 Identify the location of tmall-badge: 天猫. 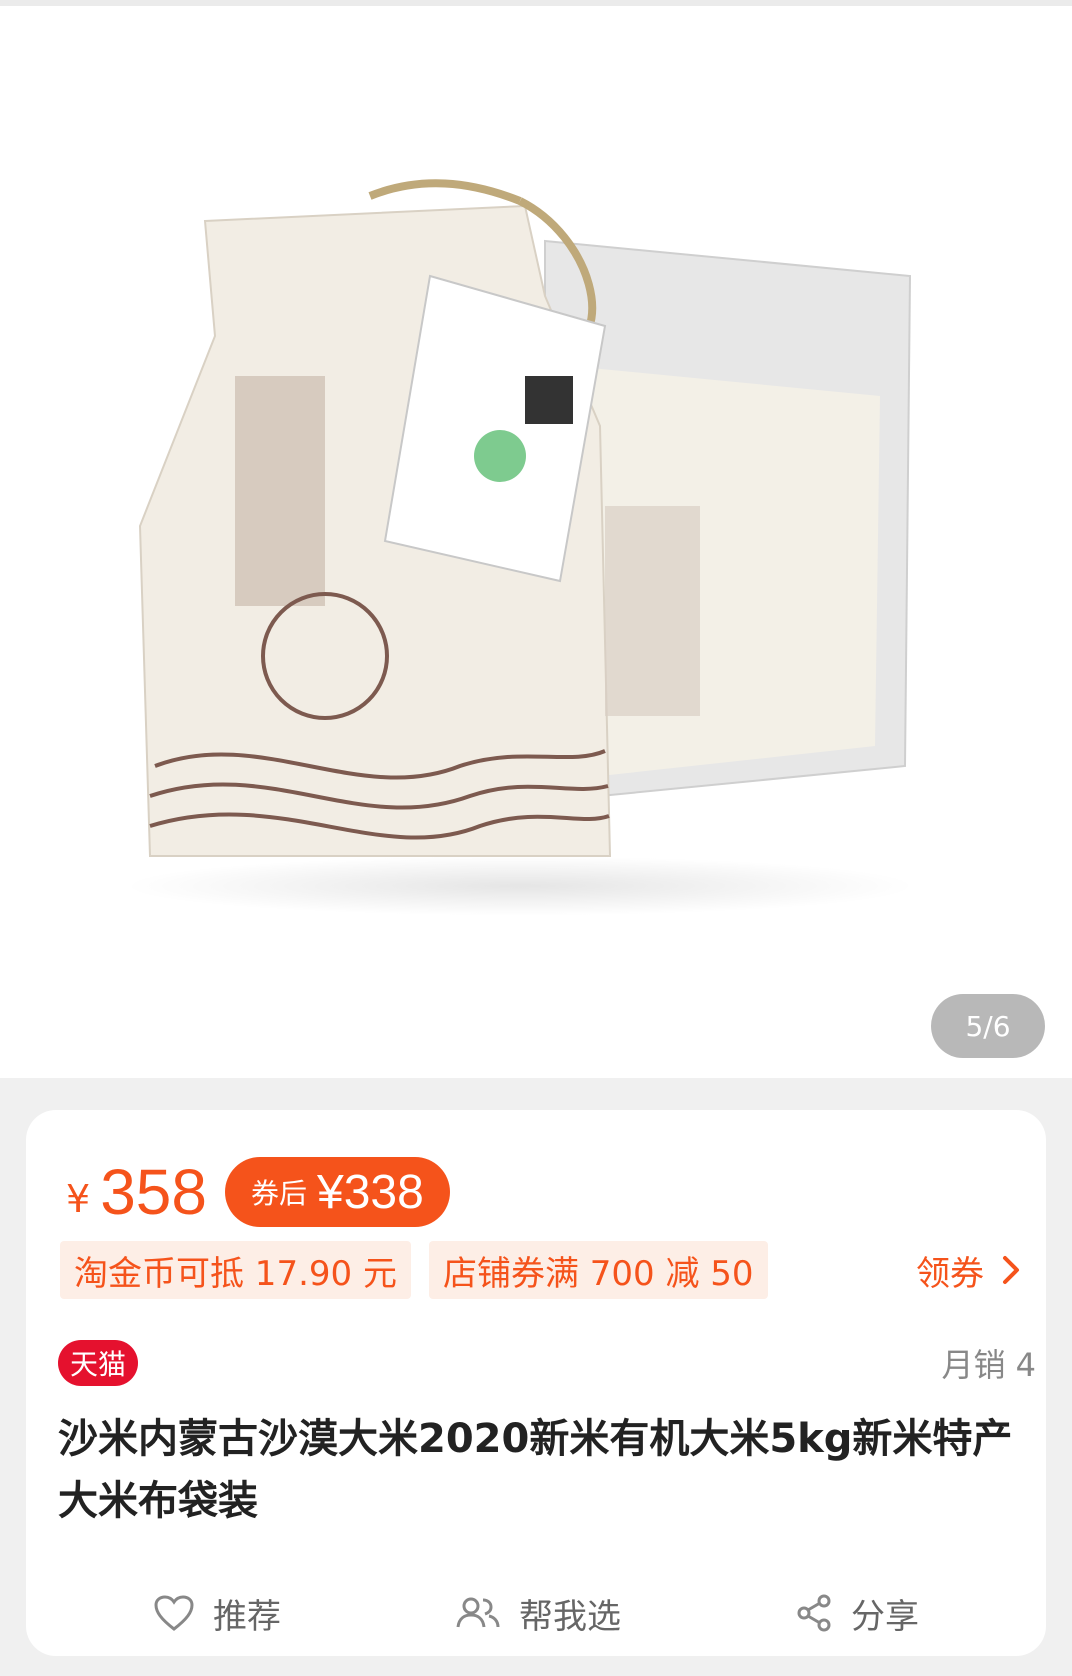
(98, 1363).